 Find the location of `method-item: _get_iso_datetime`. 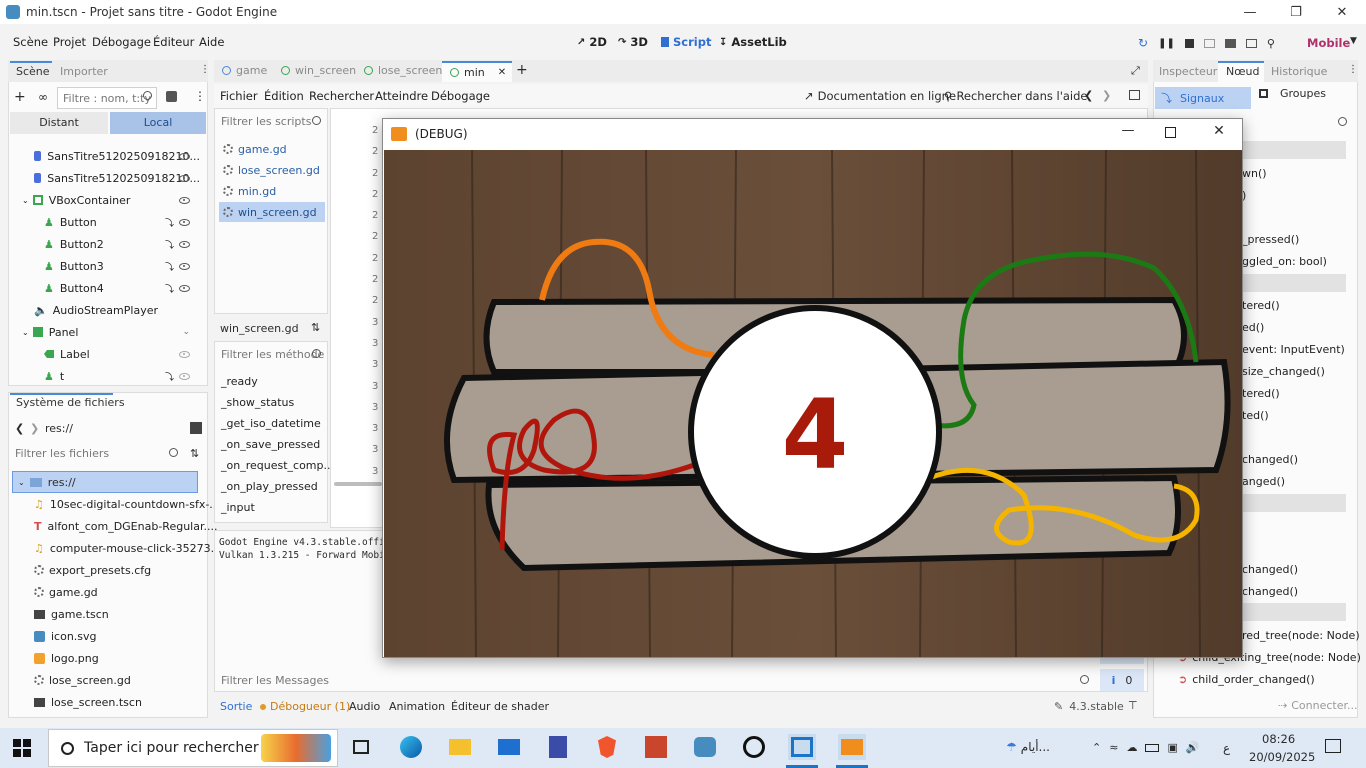

method-item: _get_iso_datetime is located at coordinates (271, 423).